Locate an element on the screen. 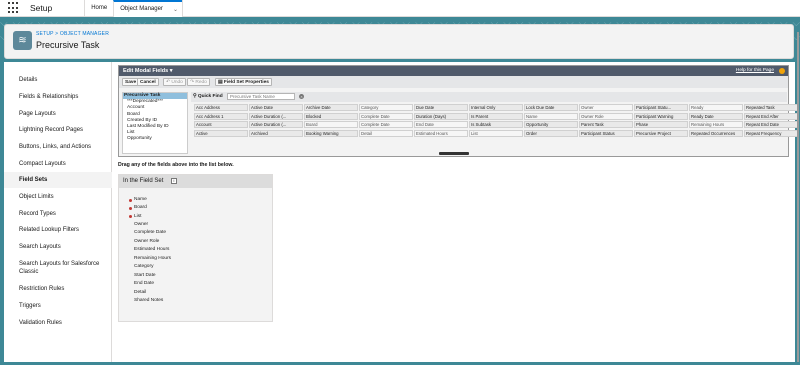 The height and width of the screenshot is (365, 800). quick-find-input is located at coordinates (261, 96).